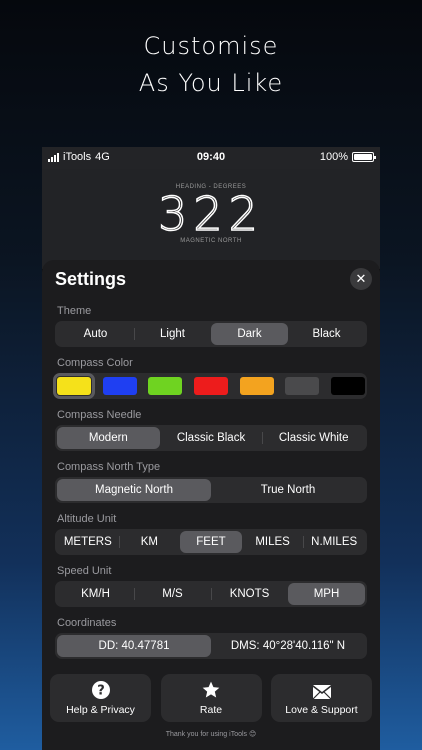  I want to click on theme-selector: Auto Light Dark Black, so click(211, 334).